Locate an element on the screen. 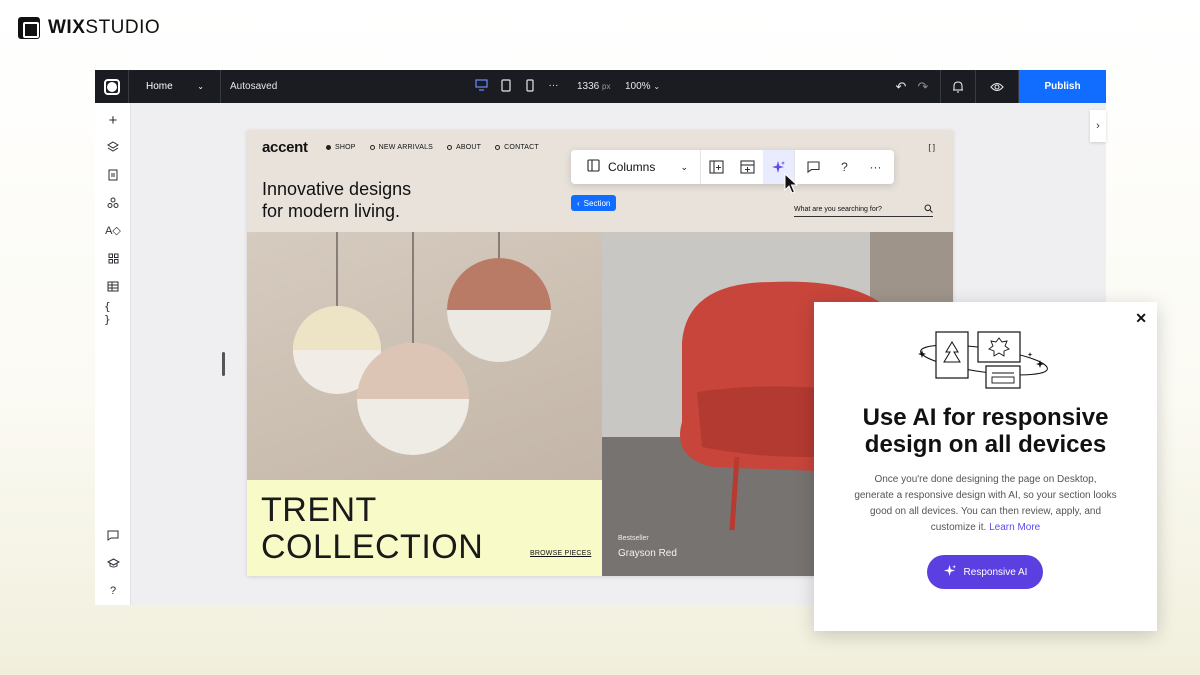 The width and height of the screenshot is (1200, 675). canvas-width: 1336 px is located at coordinates (593, 86).